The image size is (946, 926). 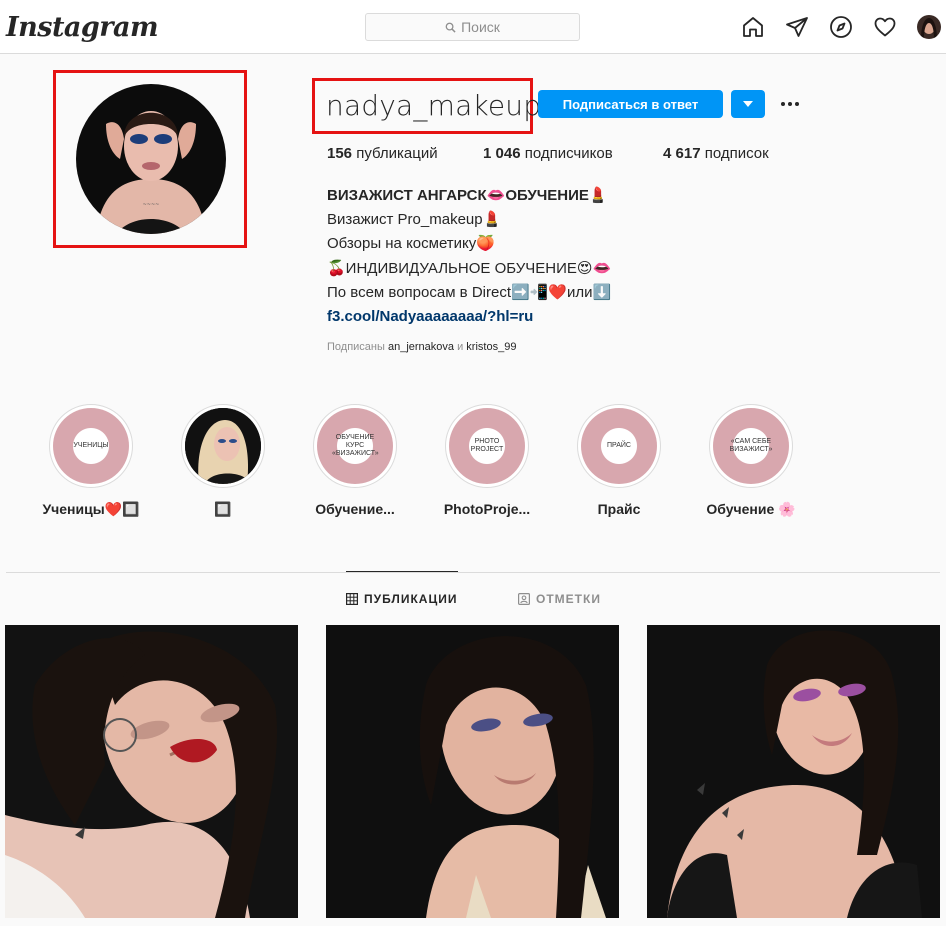 What do you see at coordinates (790, 104) in the screenshot?
I see `more-options-button` at bounding box center [790, 104].